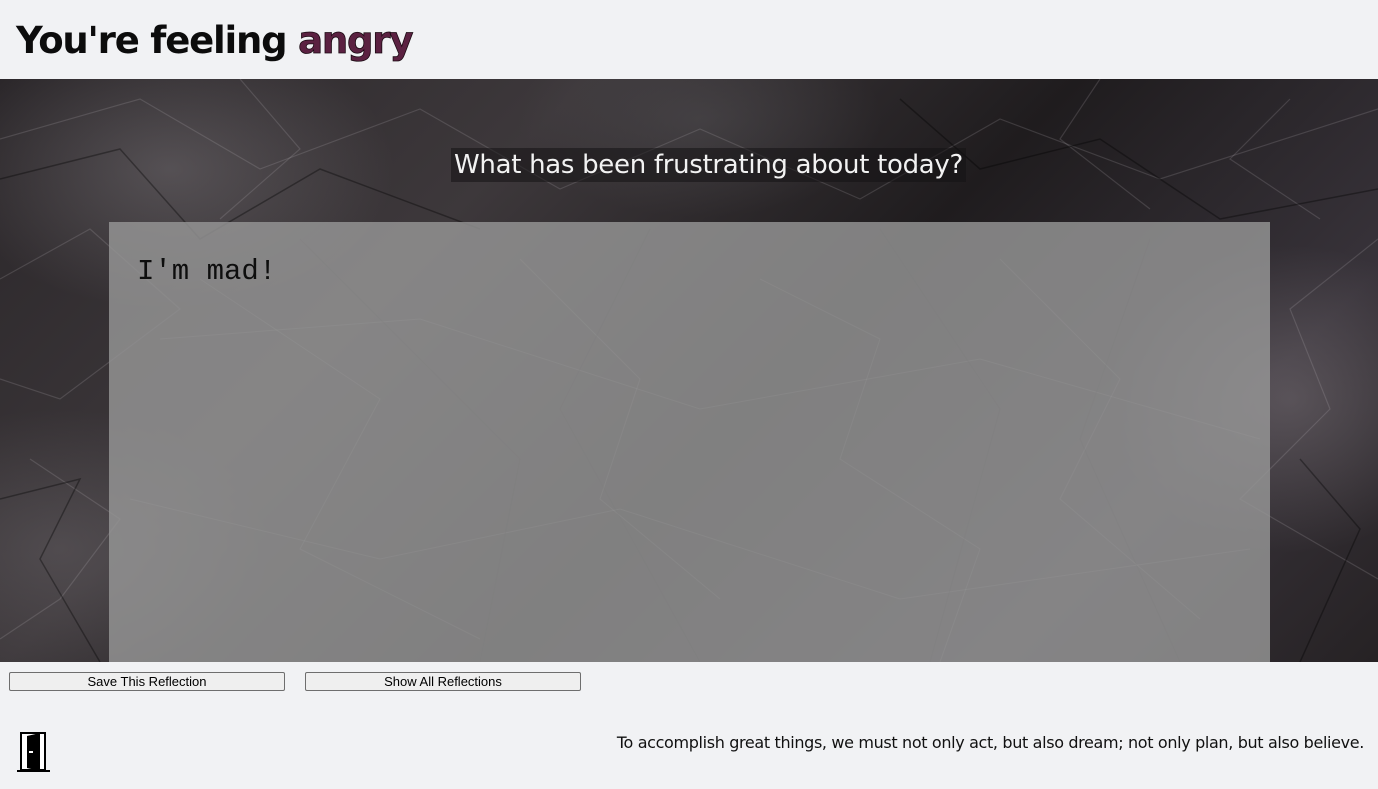 Image resolution: width=1378 pixels, height=789 pixels. Describe the element at coordinates (152, 40) in the screenshot. I see `title-prefix: You're feeling` at that location.